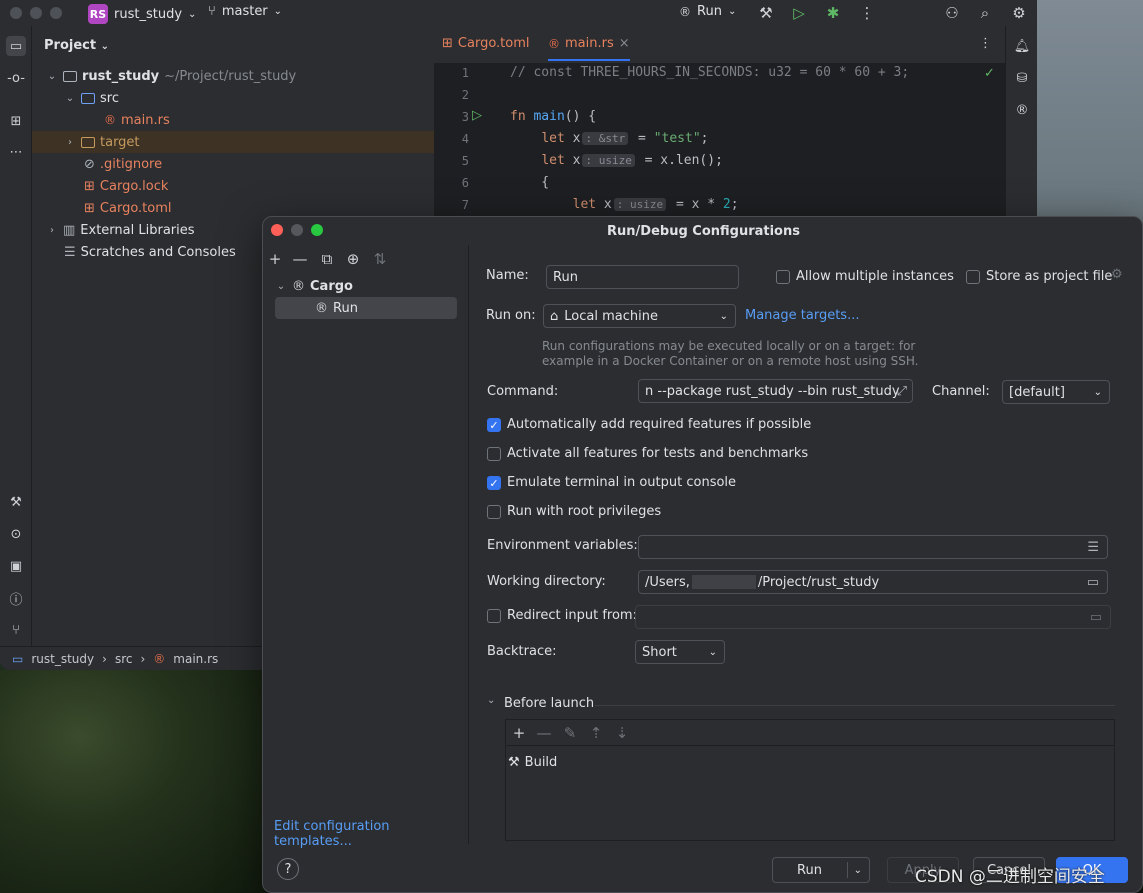 Image resolution: width=1143 pixels, height=893 pixels. Describe the element at coordinates (465, 139) in the screenshot. I see `line-number: 4` at that location.